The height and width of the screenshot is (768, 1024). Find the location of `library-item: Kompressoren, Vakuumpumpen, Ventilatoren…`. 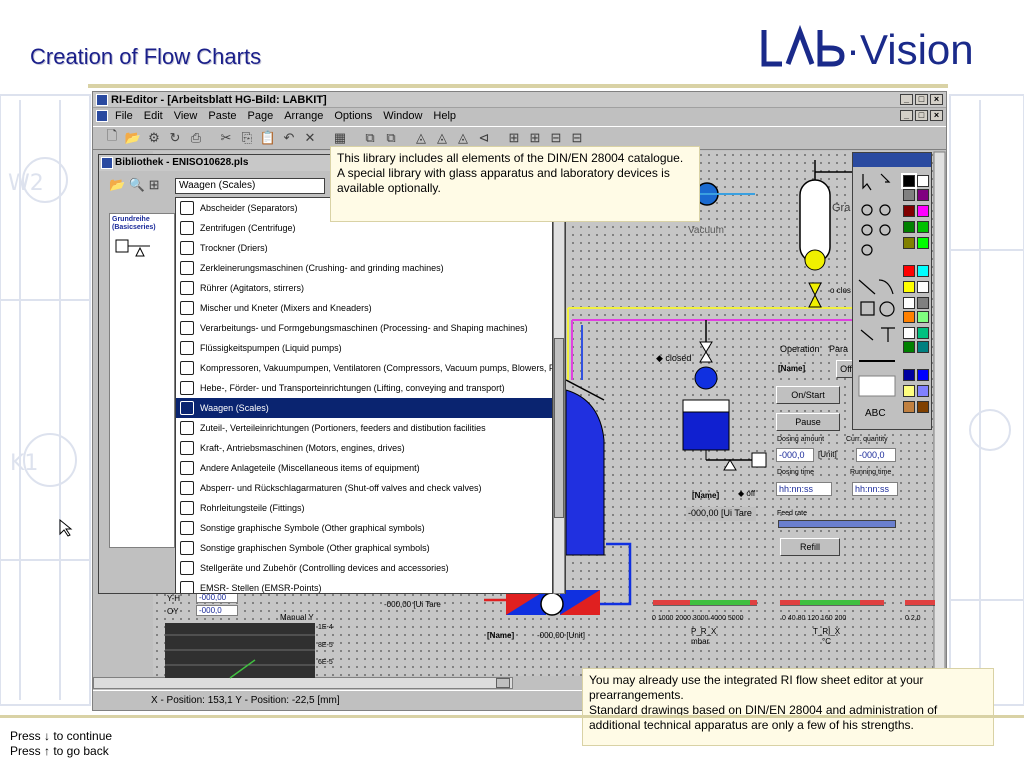

library-item: Kompressoren, Vakuumpumpen, Ventilatoren… is located at coordinates (364, 368).